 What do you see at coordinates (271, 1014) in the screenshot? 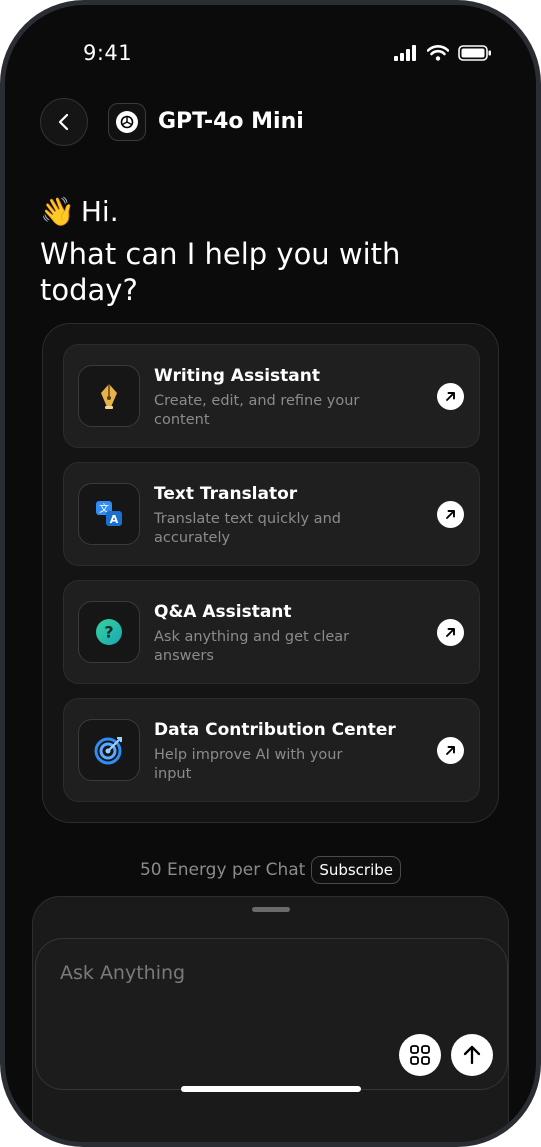
I see `composer-box` at bounding box center [271, 1014].